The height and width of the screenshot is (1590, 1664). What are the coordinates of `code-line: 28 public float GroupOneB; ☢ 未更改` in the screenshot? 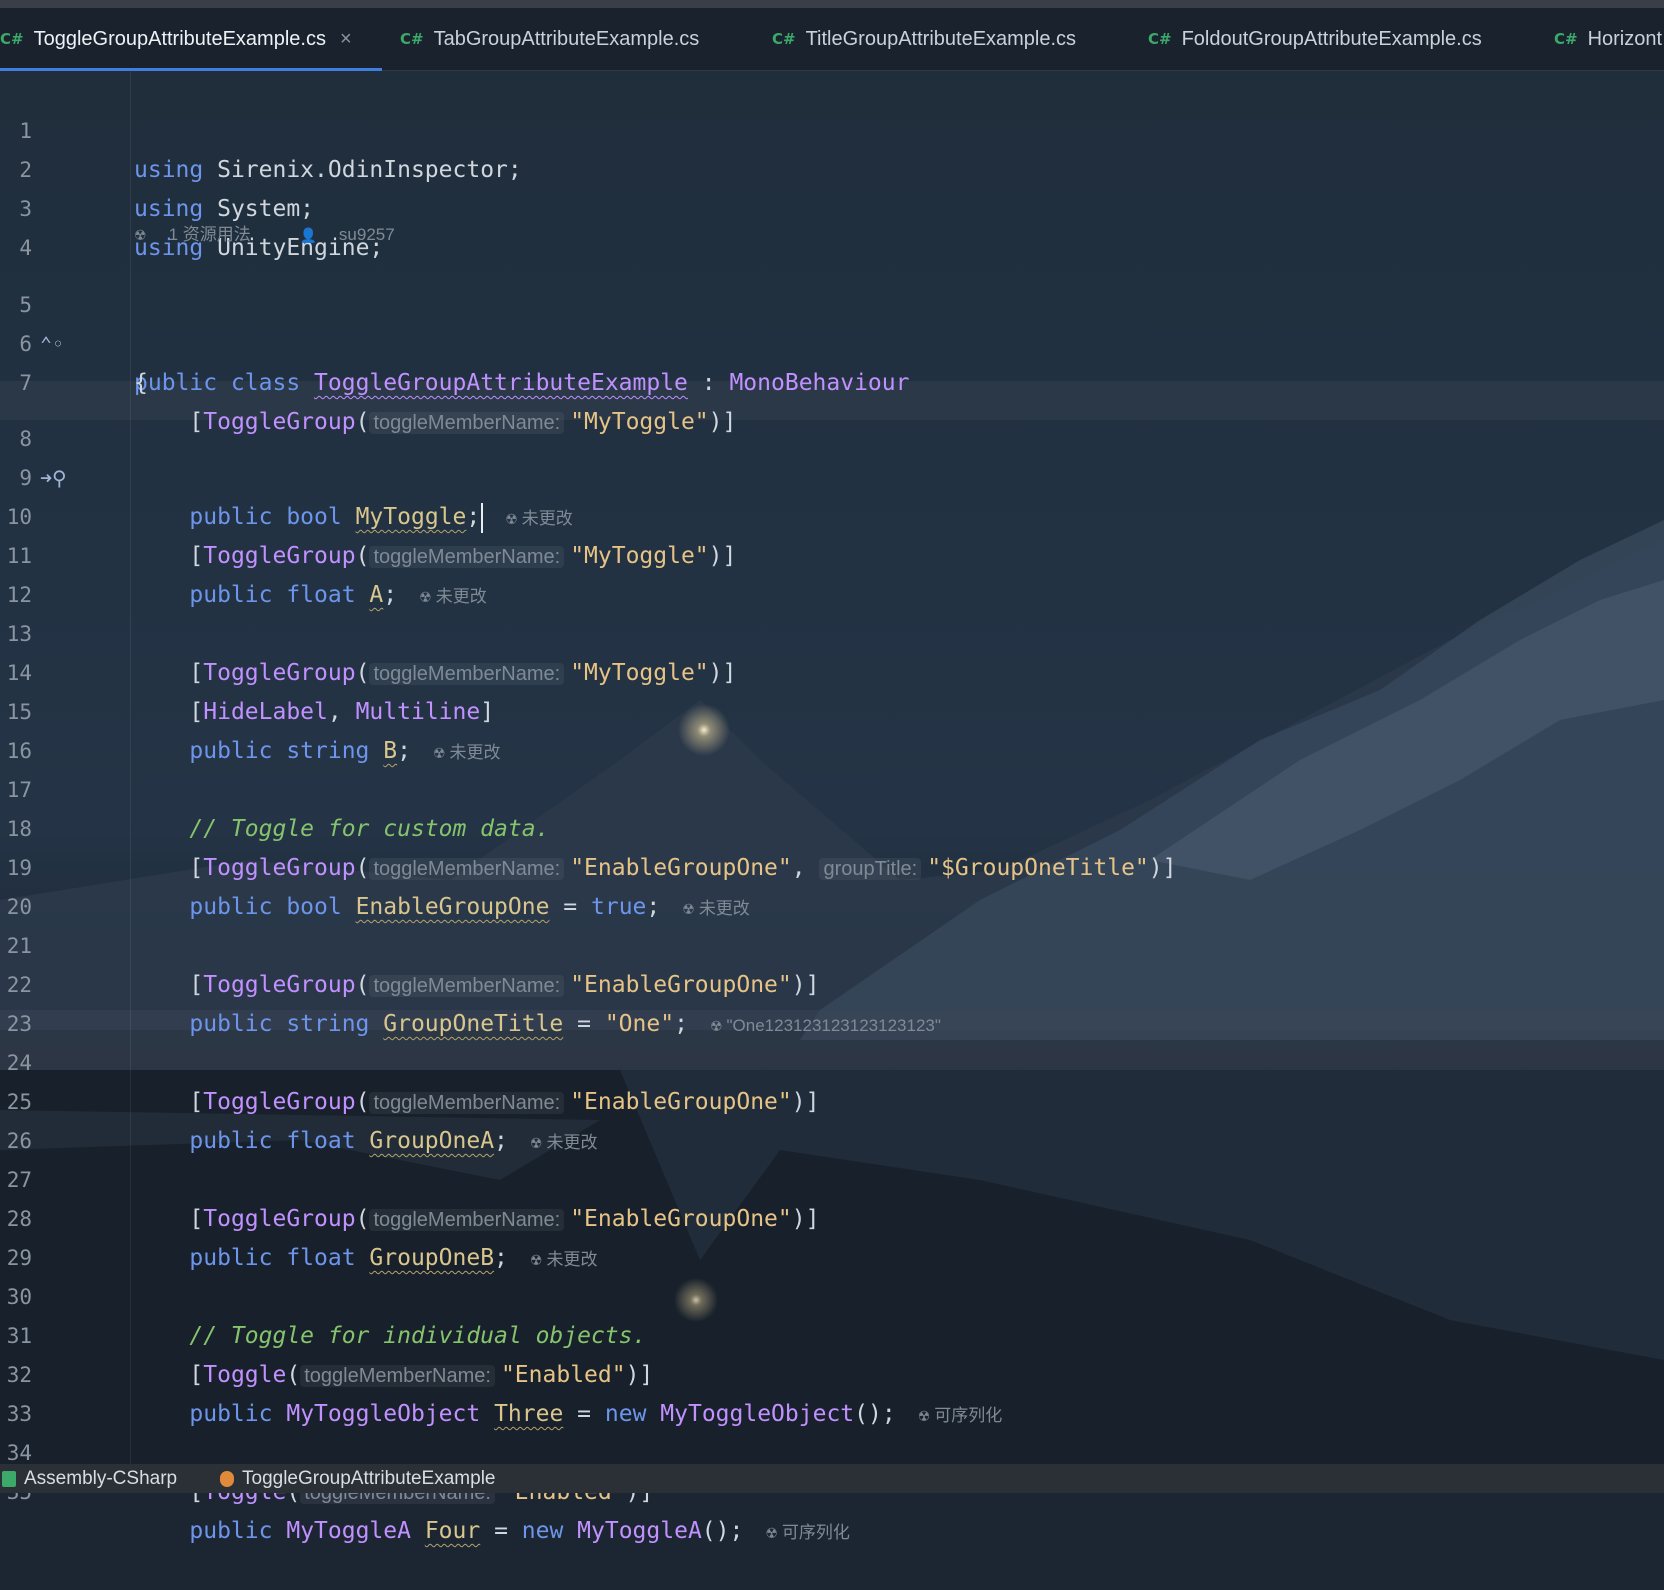 It's located at (832, 1216).